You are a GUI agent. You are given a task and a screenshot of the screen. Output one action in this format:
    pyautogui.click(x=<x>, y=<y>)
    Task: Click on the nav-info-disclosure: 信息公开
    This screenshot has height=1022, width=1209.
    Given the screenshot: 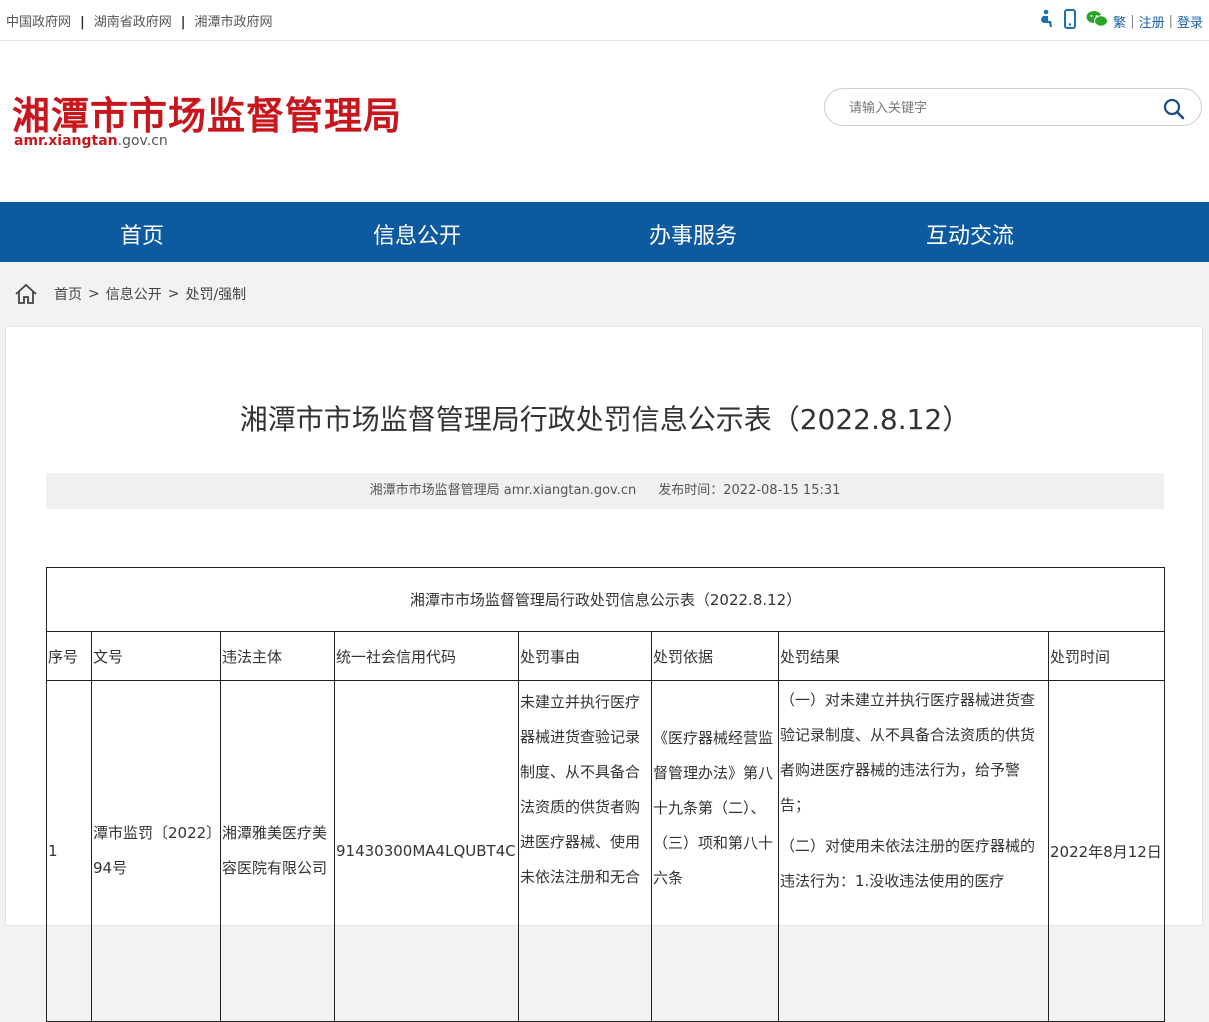 What is the action you would take?
    pyautogui.click(x=417, y=234)
    